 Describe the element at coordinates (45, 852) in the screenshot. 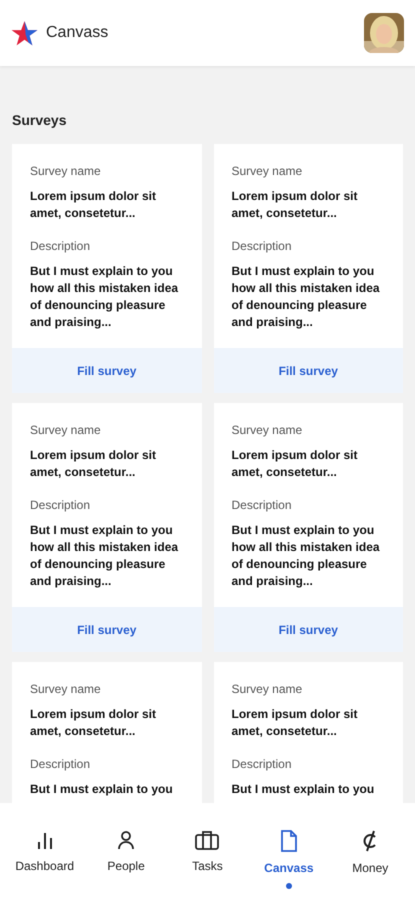

I see `nav-tab: Dashboard` at that location.